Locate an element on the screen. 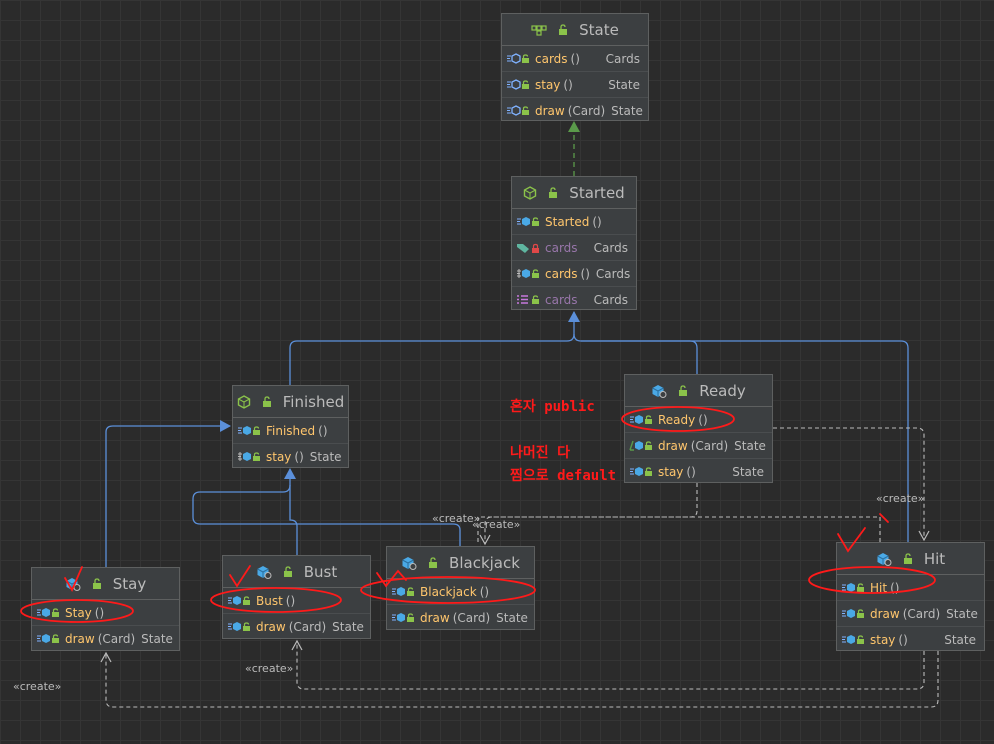 Image resolution: width=994 pixels, height=744 pixels. override-method-icon is located at coordinates (641, 445).